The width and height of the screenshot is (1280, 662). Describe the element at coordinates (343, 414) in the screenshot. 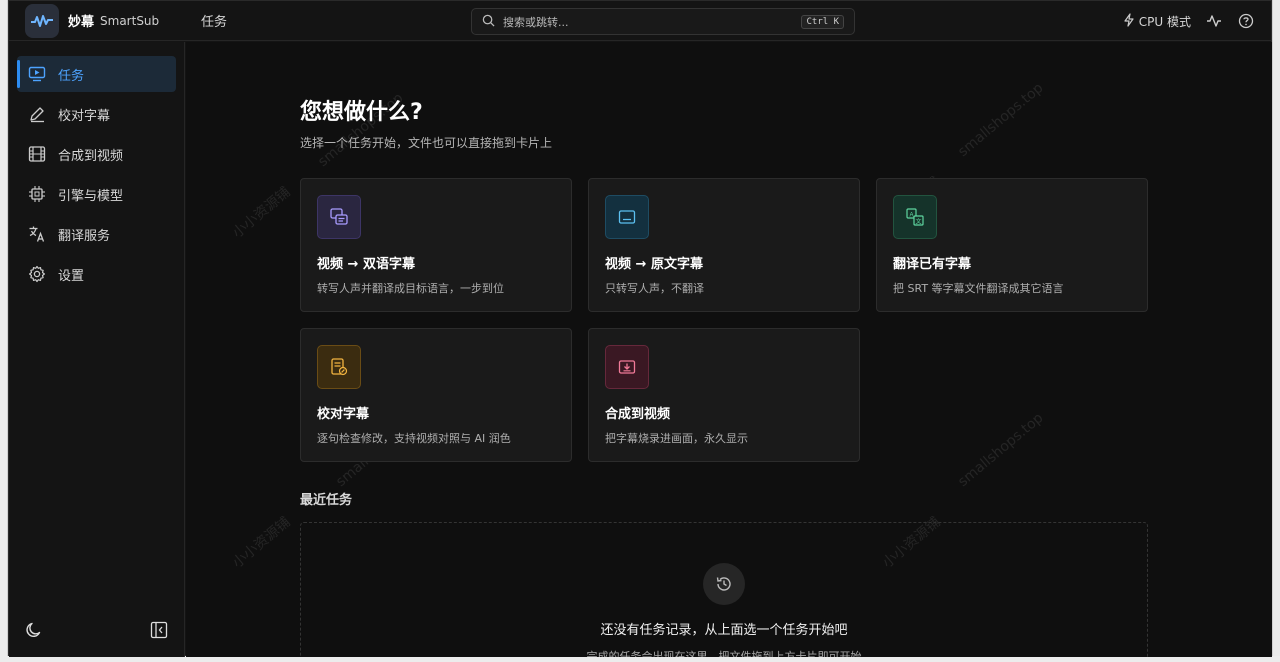

I see `card-title: 校对字幕` at that location.